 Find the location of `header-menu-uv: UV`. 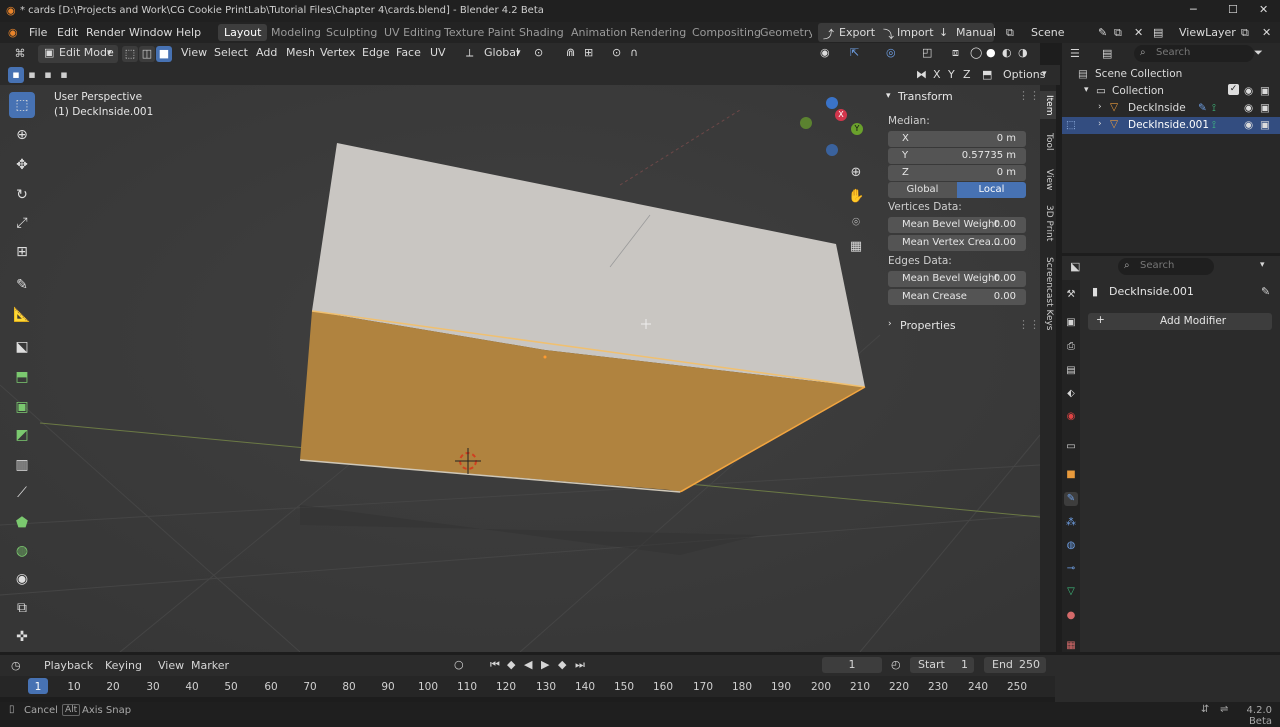

header-menu-uv: UV is located at coordinates (438, 52).